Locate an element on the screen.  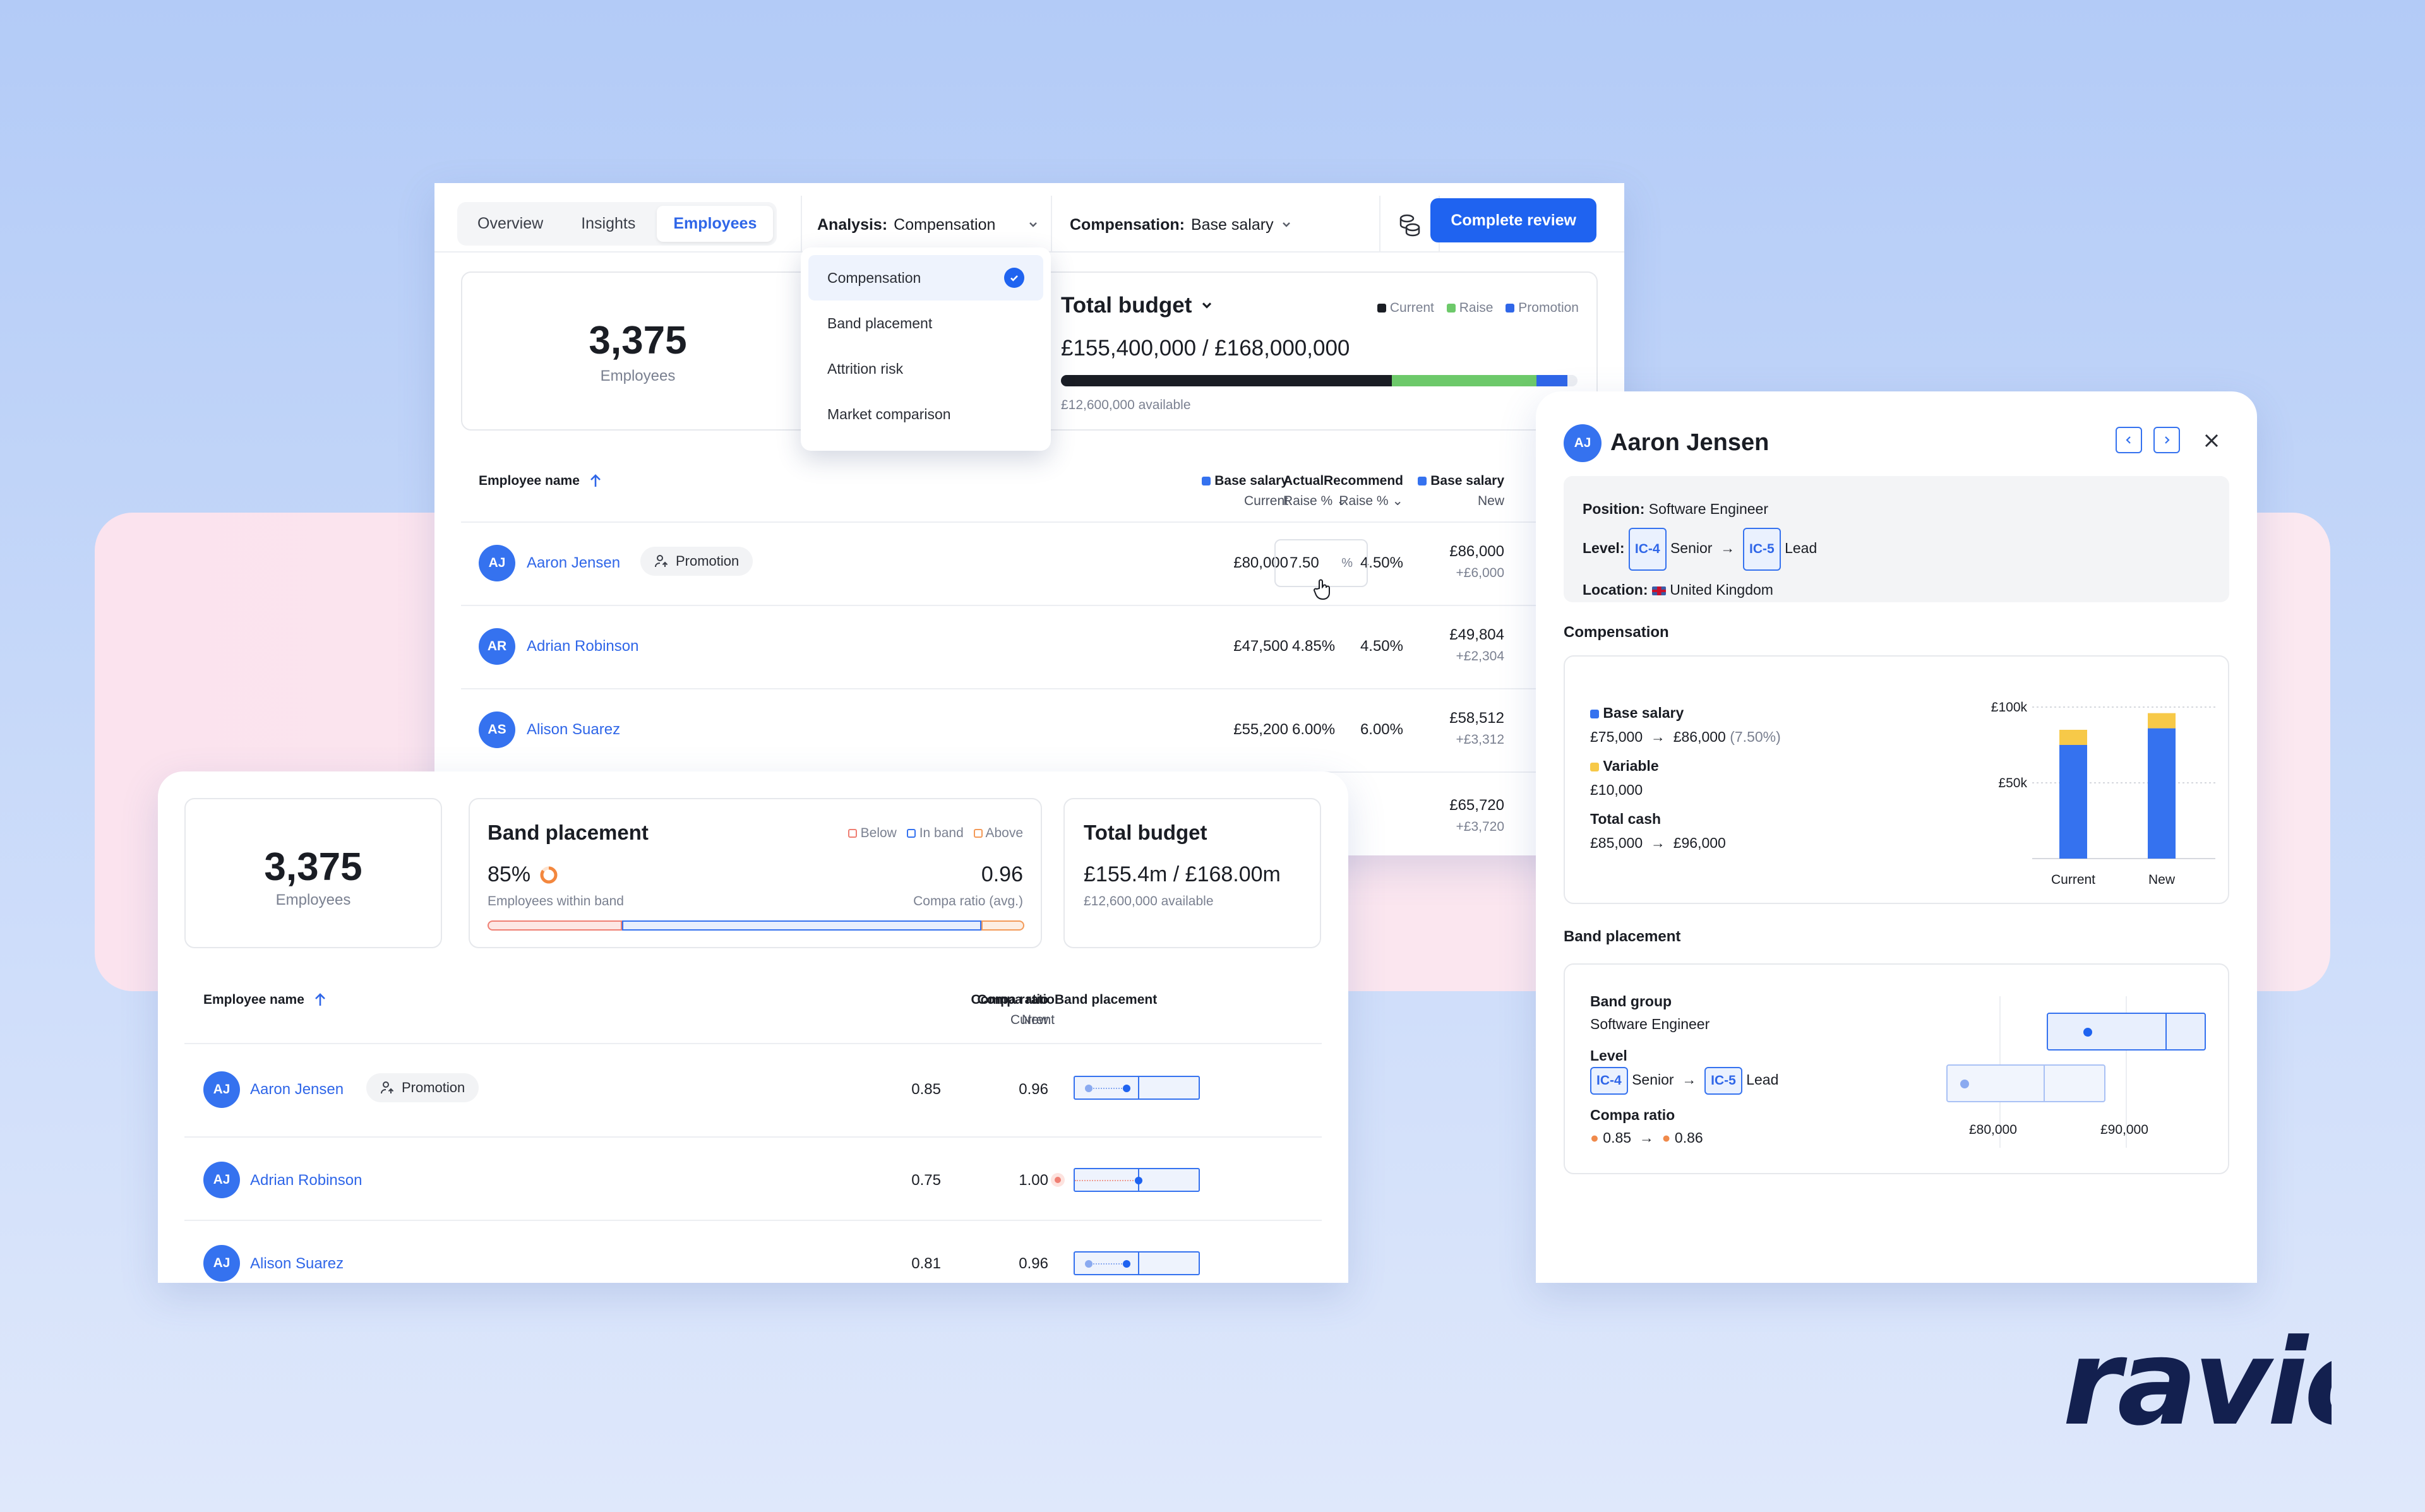
menu-item-attrition-risk: Attrition risk is located at coordinates (925, 368).